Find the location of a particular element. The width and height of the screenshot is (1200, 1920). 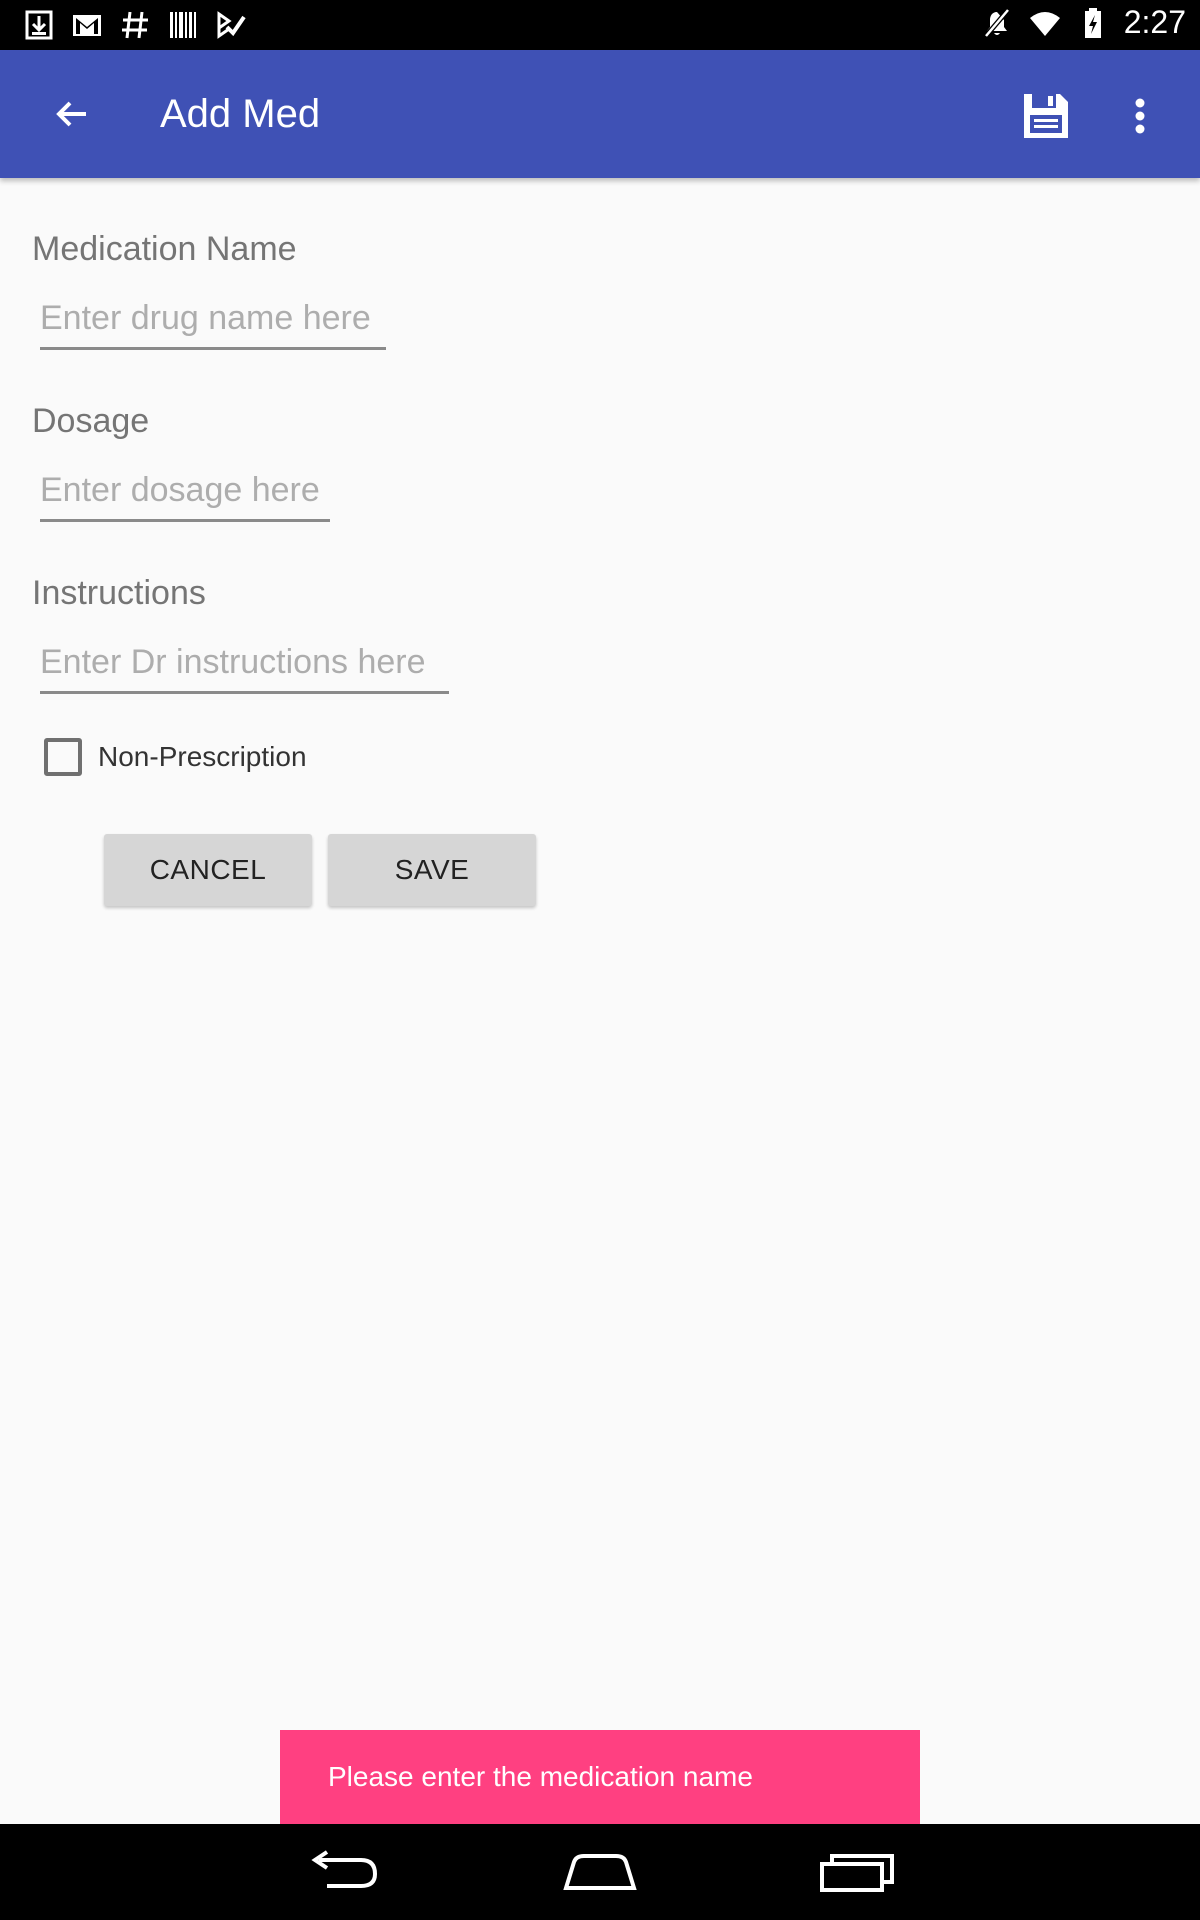

arrow-back-icon is located at coordinates (71, 114).